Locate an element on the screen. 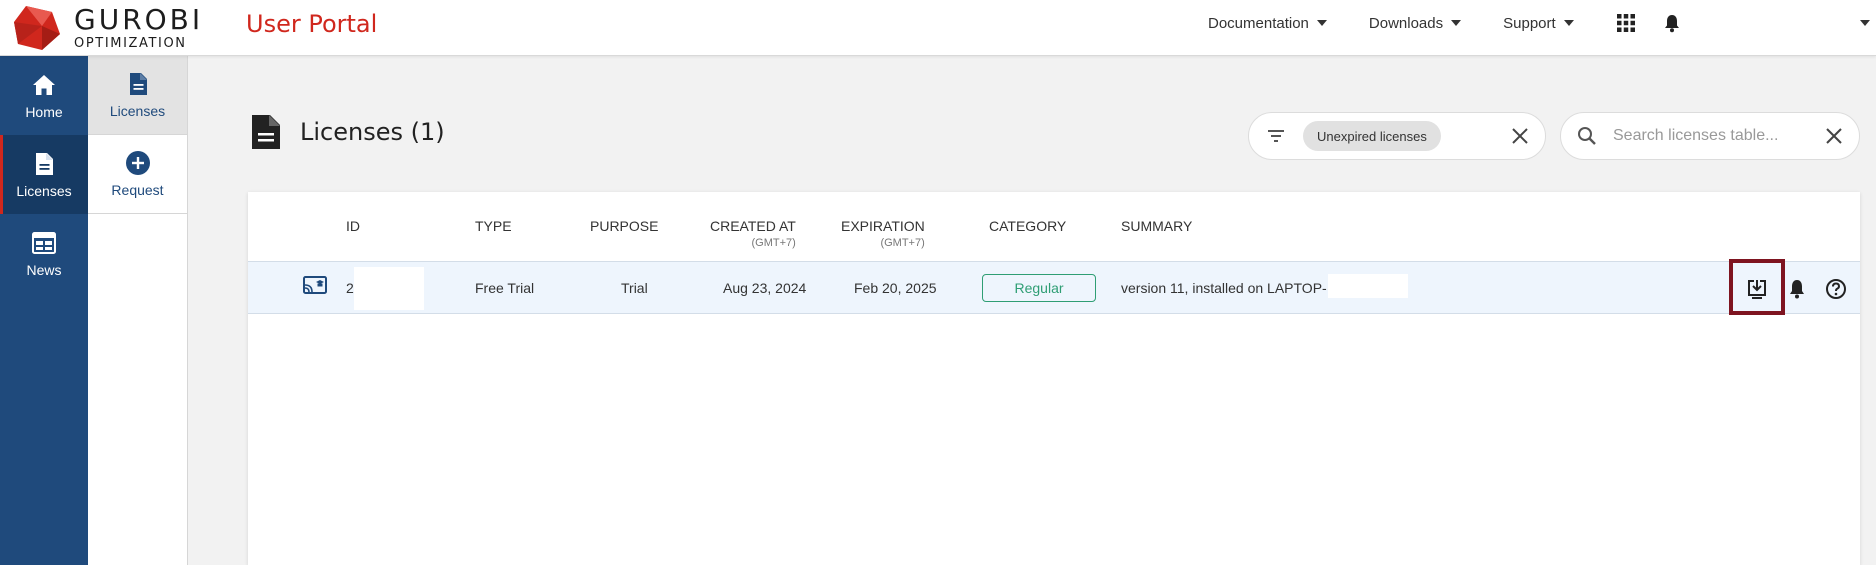 This screenshot has width=1876, height=565. column-header-created-at: CREATED AT (GMT+7) is located at coordinates (753, 233).